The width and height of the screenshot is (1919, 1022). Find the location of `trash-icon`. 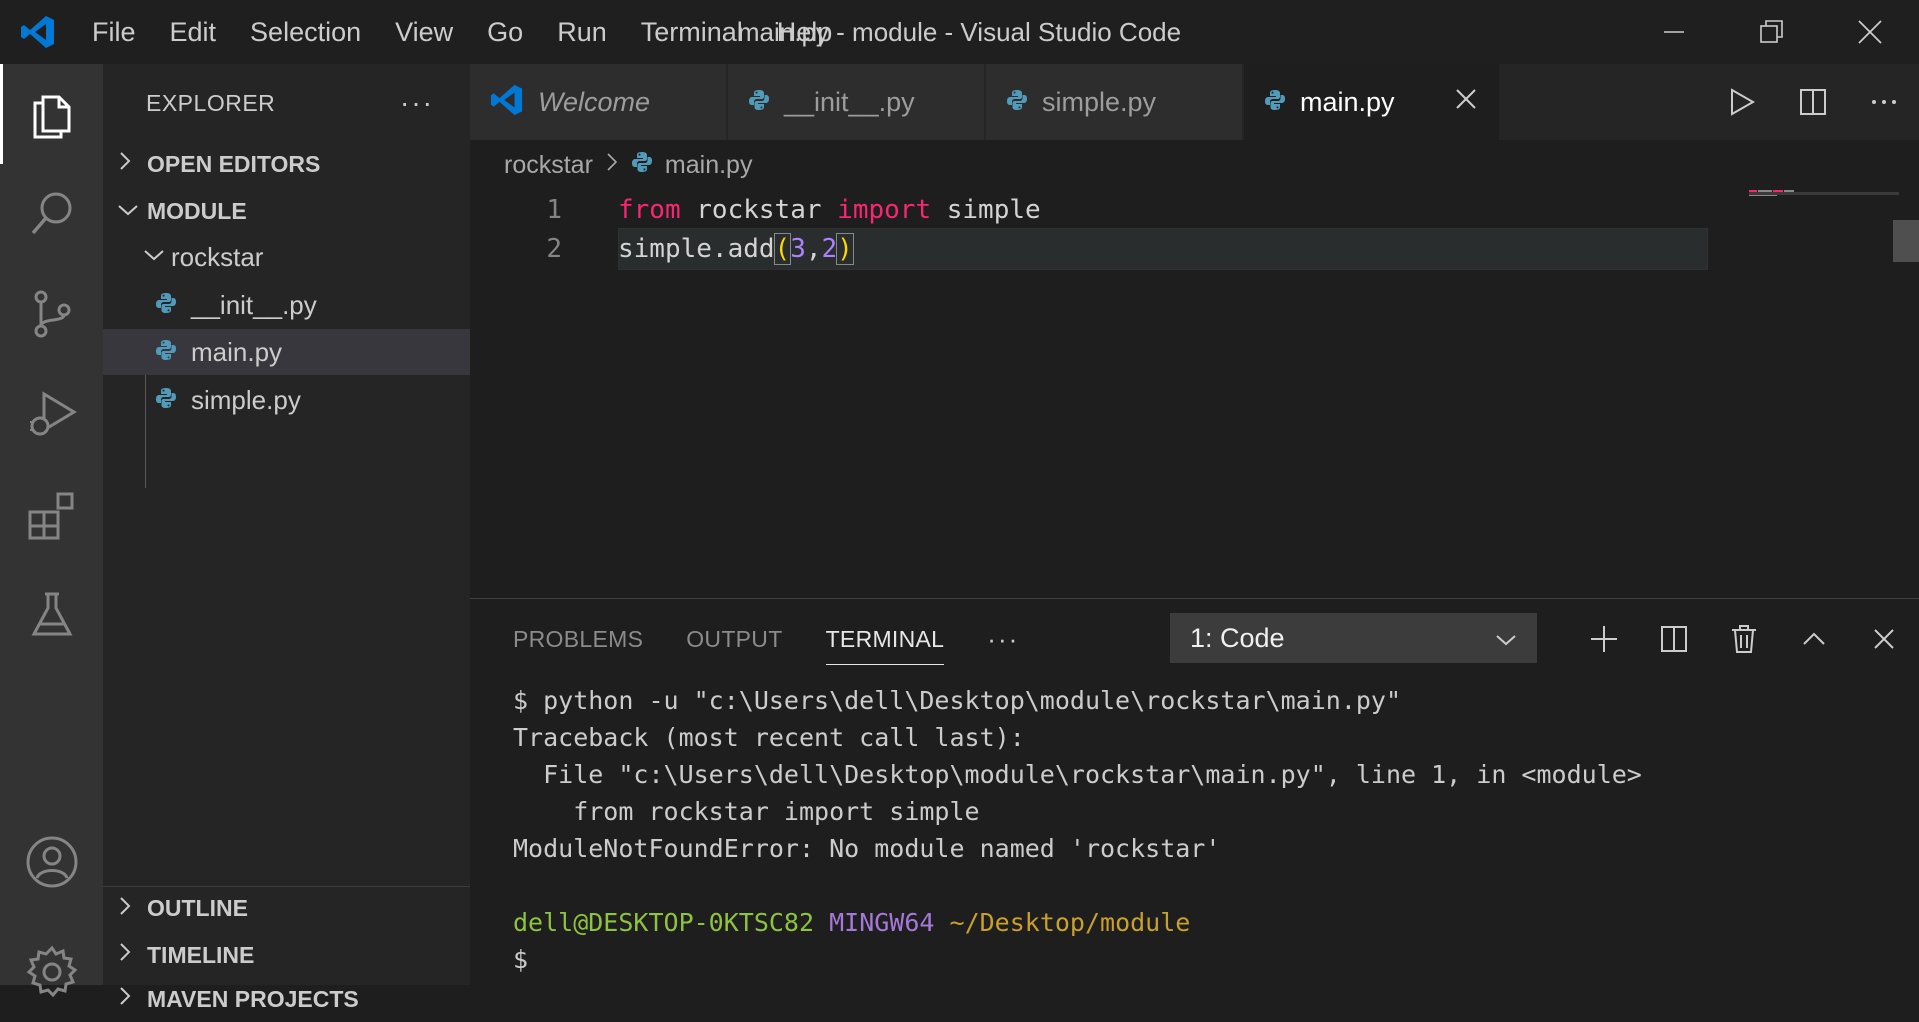

trash-icon is located at coordinates (1744, 639).